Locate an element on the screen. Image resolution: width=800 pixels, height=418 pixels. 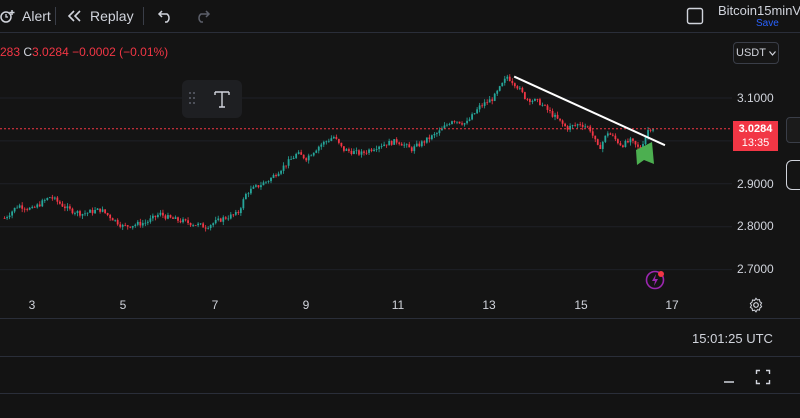
change-value: −0.0002 is located at coordinates (94, 52).